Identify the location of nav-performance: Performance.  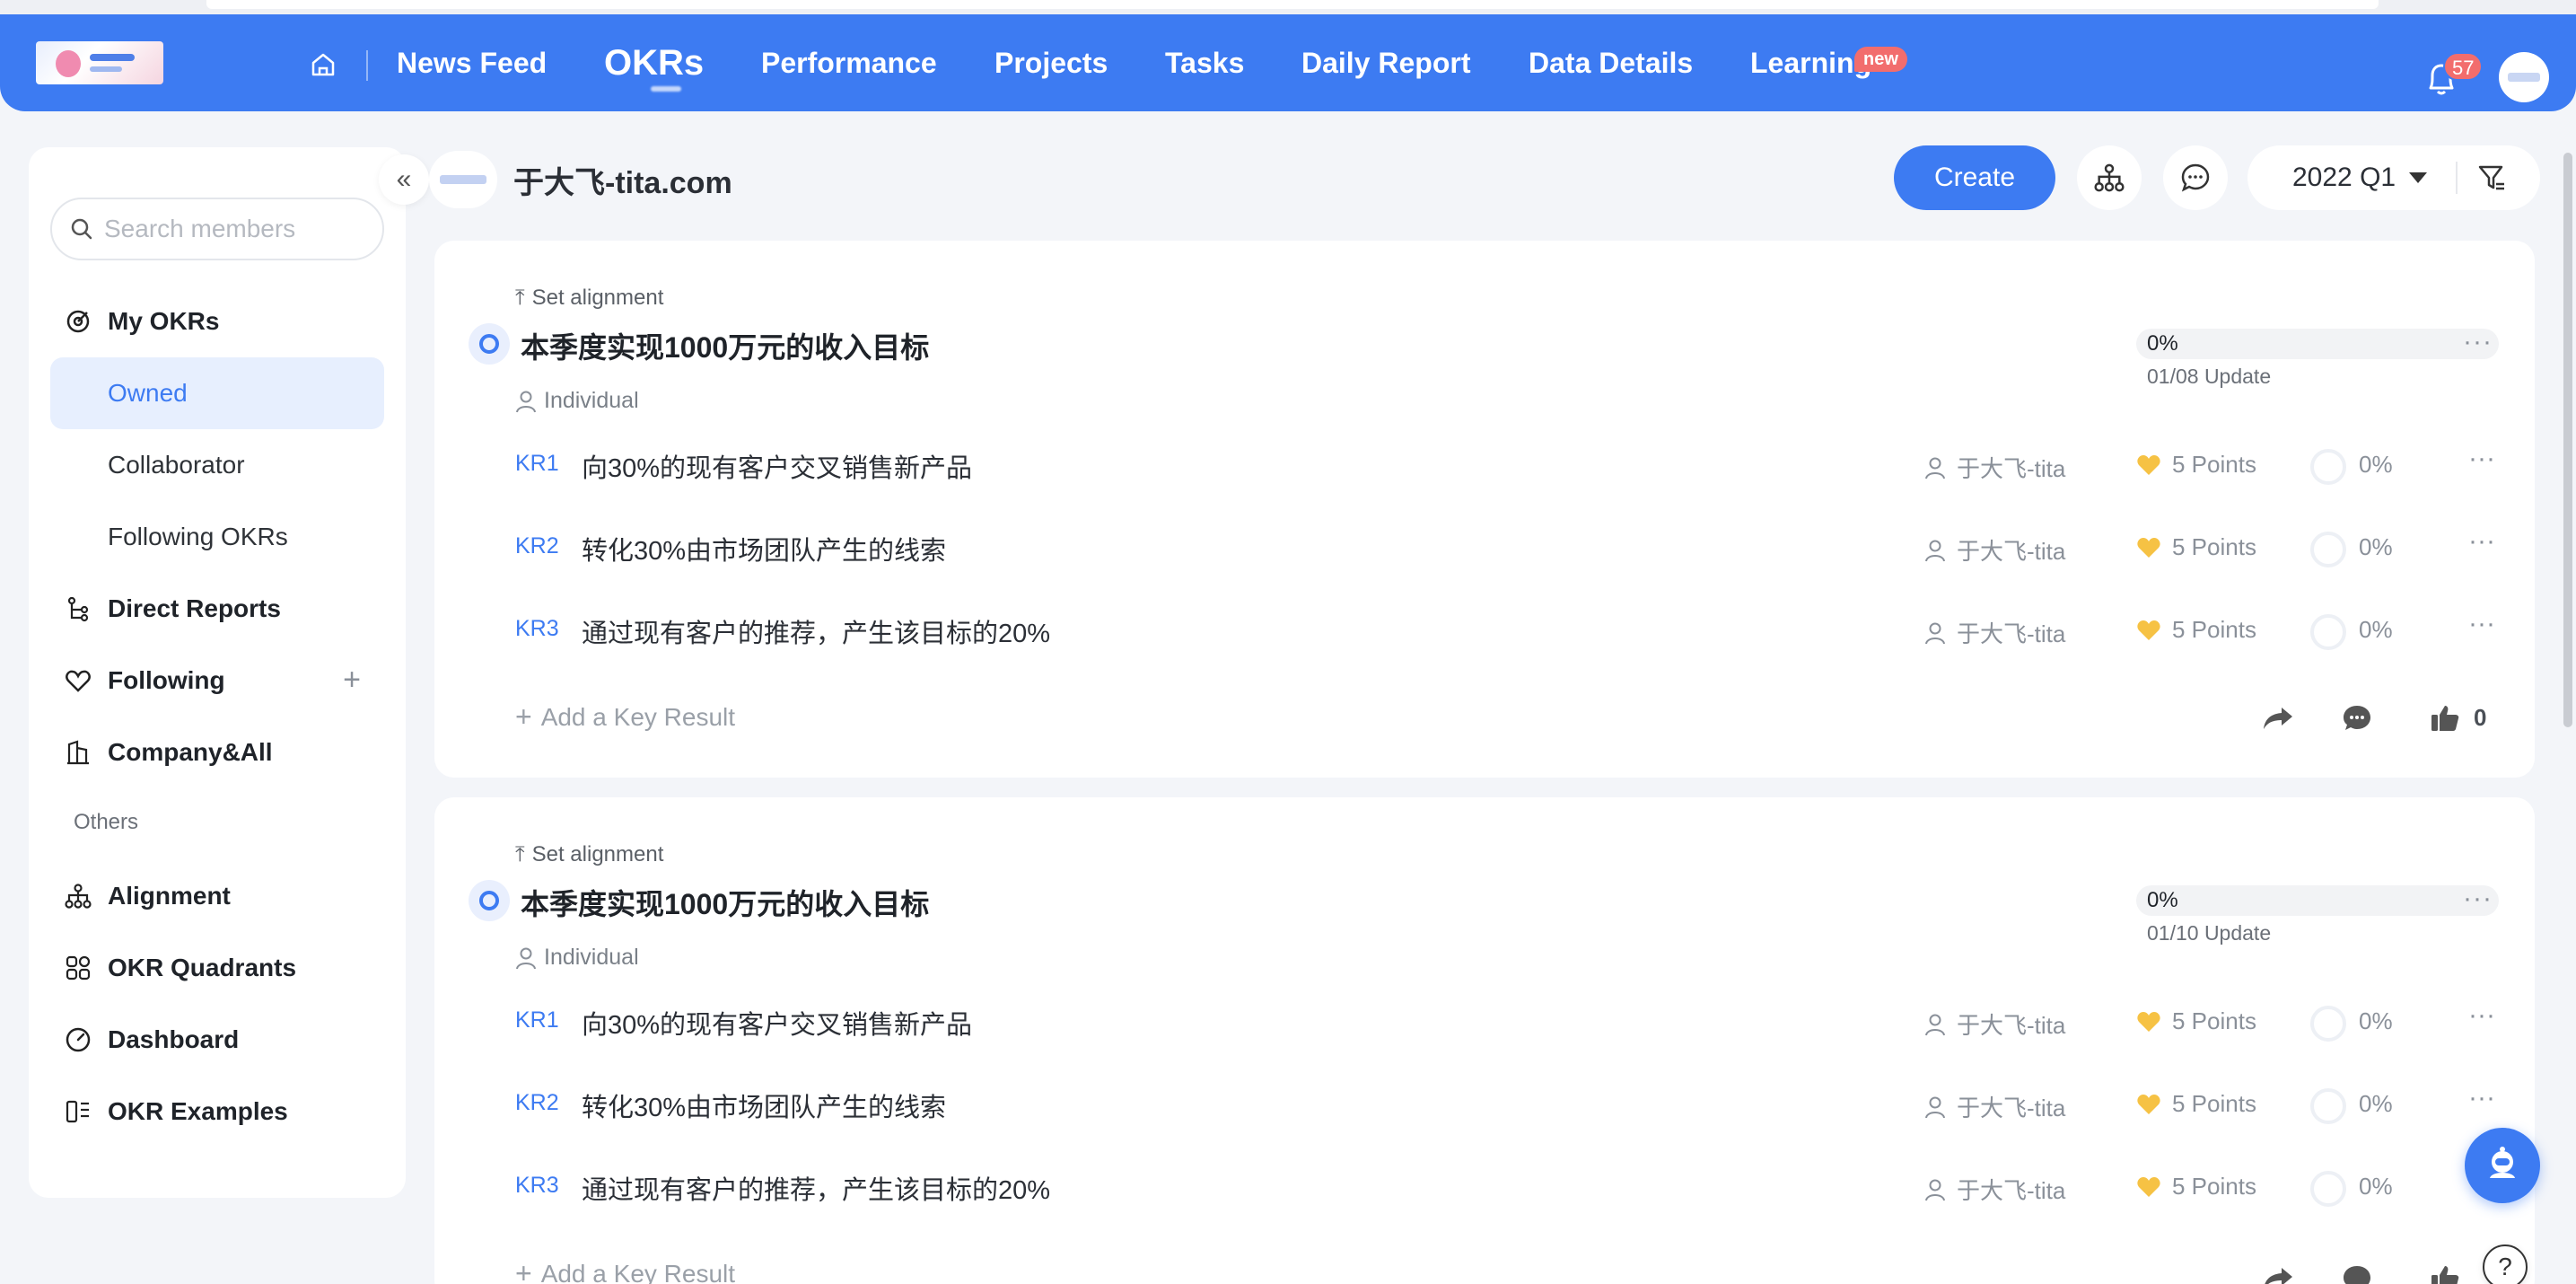
(849, 62).